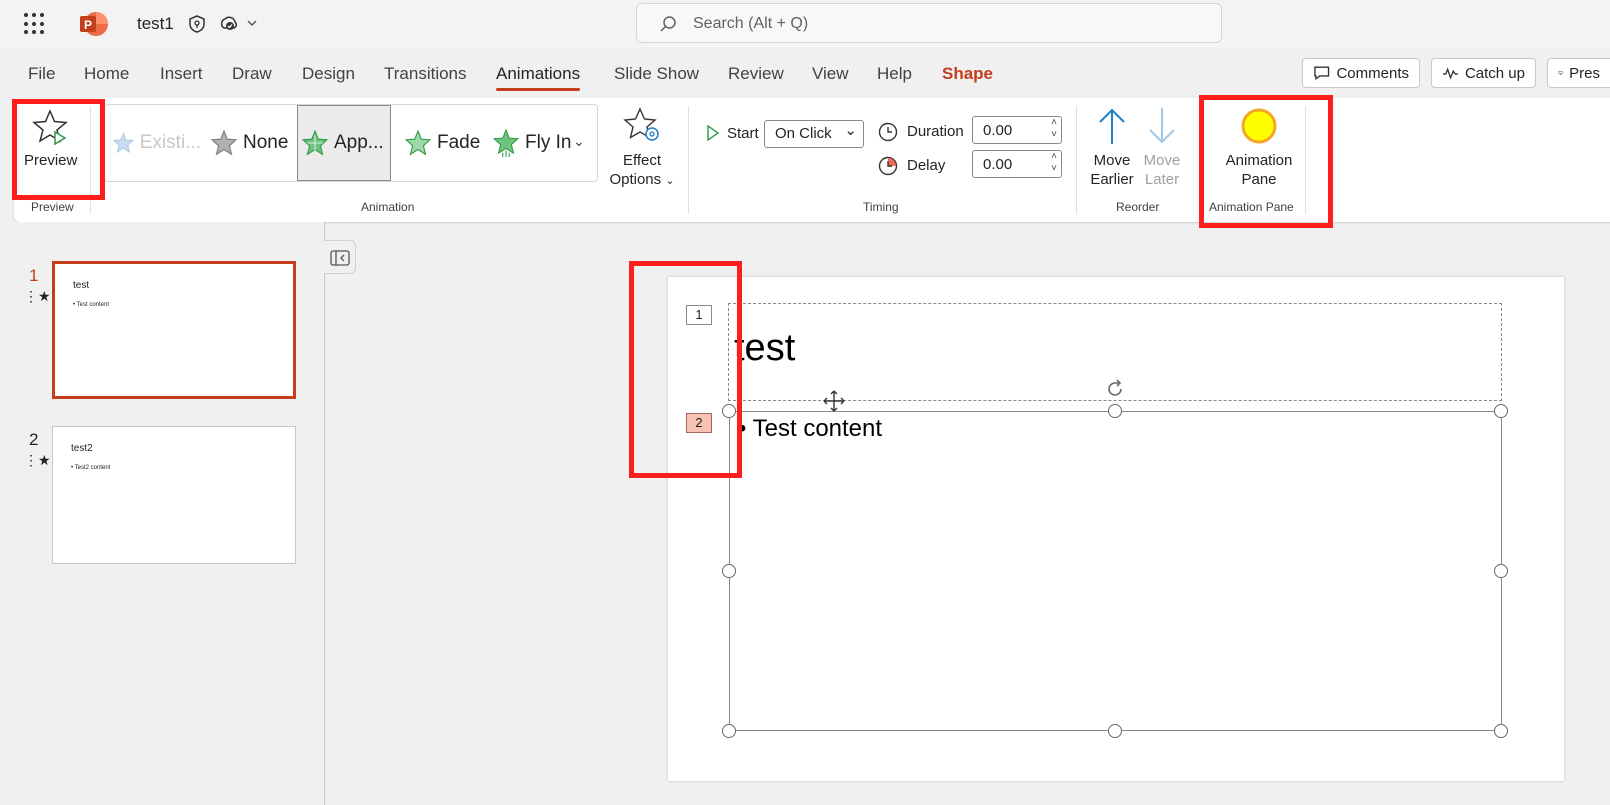 This screenshot has width=1610, height=805. Describe the element at coordinates (388, 207) in the screenshot. I see `animation-group-label: Animation` at that location.